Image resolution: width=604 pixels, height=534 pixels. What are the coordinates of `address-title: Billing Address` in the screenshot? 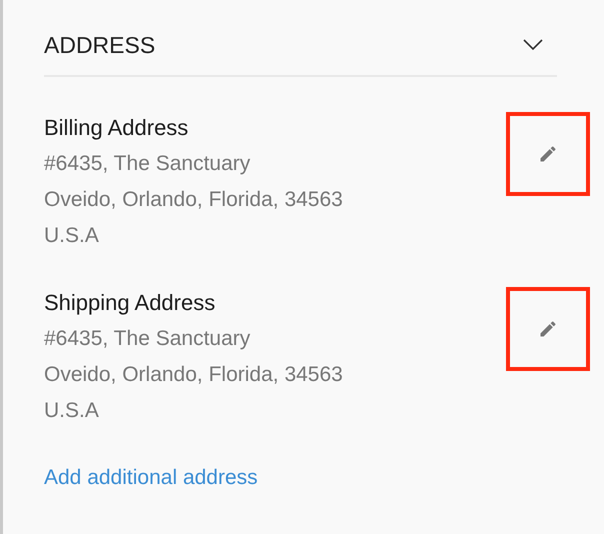 It's located at (117, 128).